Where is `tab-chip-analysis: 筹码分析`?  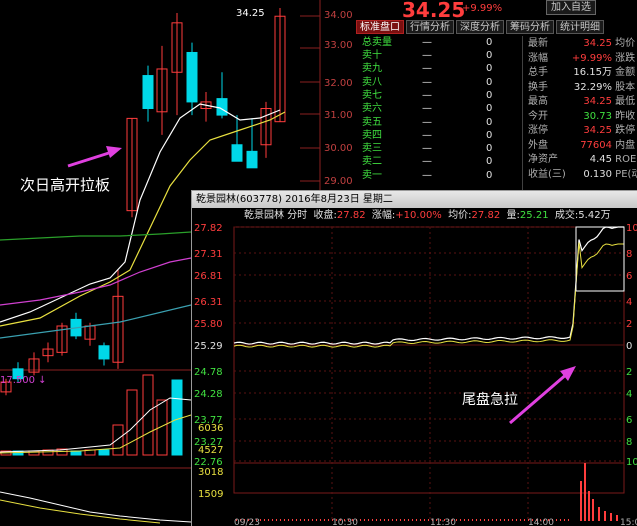 tab-chip-analysis: 筹码分析 is located at coordinates (530, 27).